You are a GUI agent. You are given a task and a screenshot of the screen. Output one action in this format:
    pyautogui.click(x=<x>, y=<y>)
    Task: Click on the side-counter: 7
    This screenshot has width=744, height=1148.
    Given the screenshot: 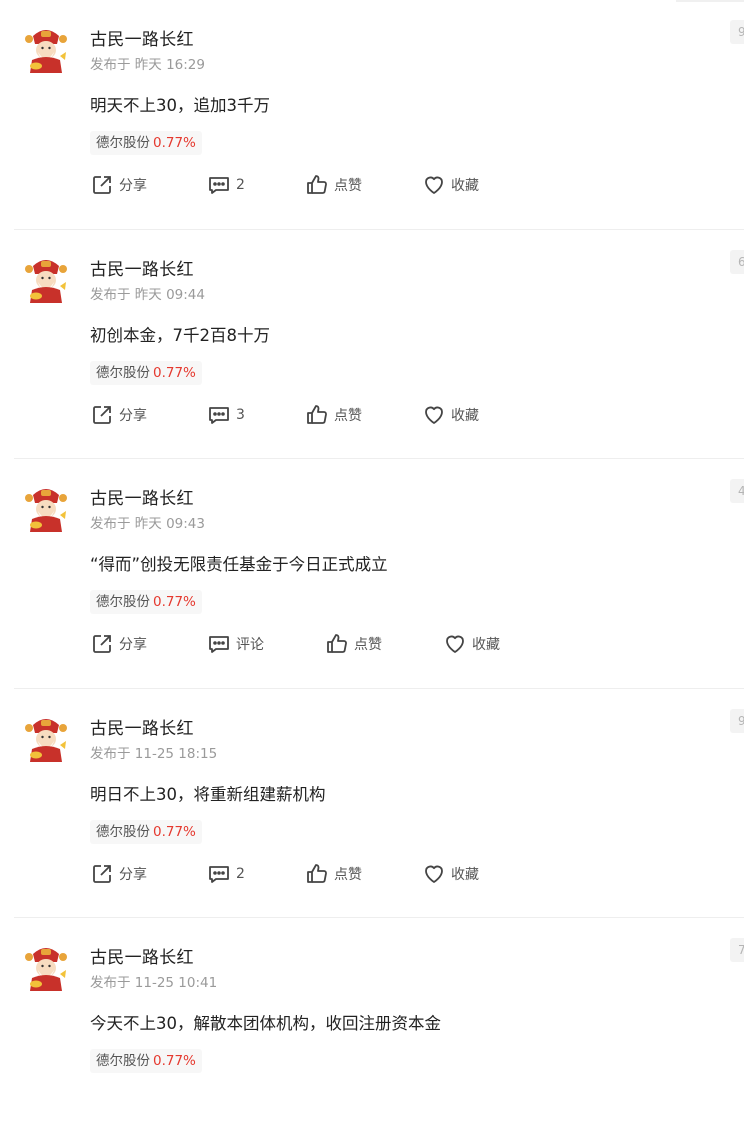 What is the action you would take?
    pyautogui.click(x=737, y=950)
    